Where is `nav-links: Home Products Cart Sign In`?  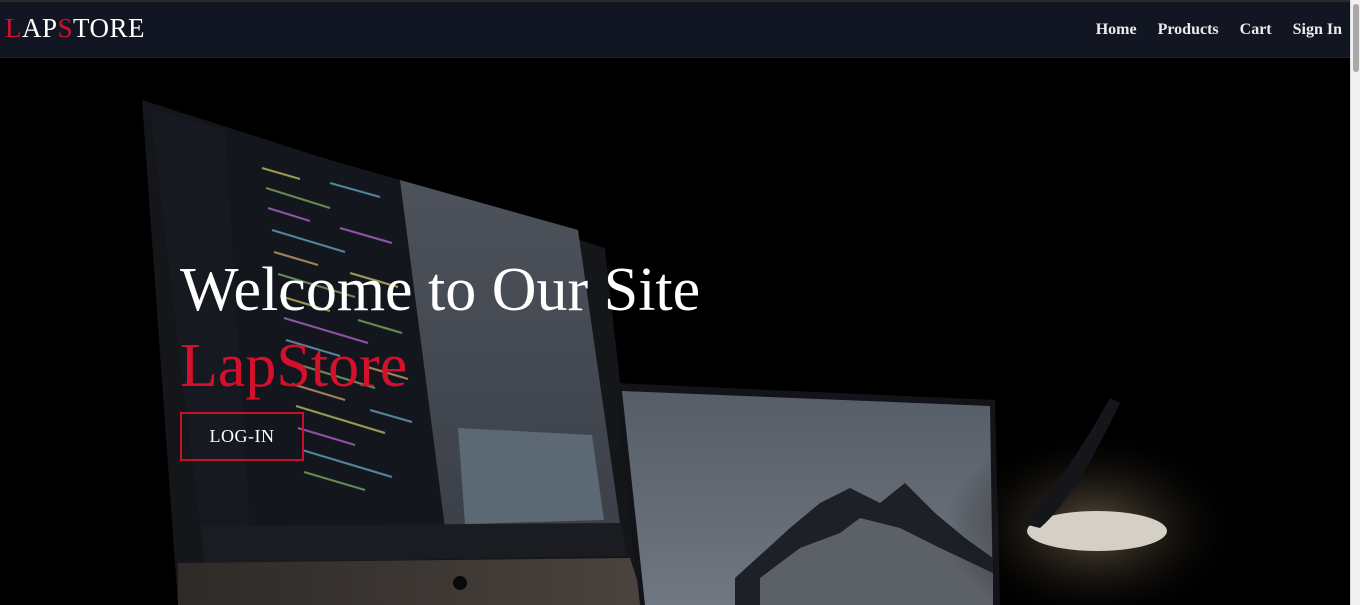 nav-links: Home Products Cart Sign In is located at coordinates (1219, 30).